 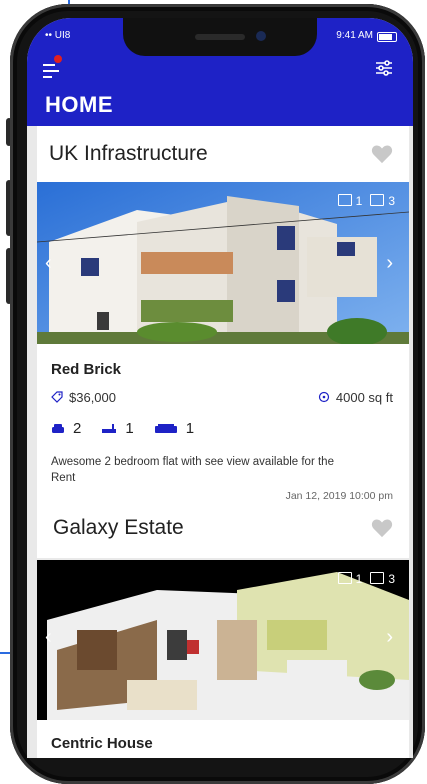 What do you see at coordinates (355, 397) in the screenshot?
I see `area: 4000 sq ft` at bounding box center [355, 397].